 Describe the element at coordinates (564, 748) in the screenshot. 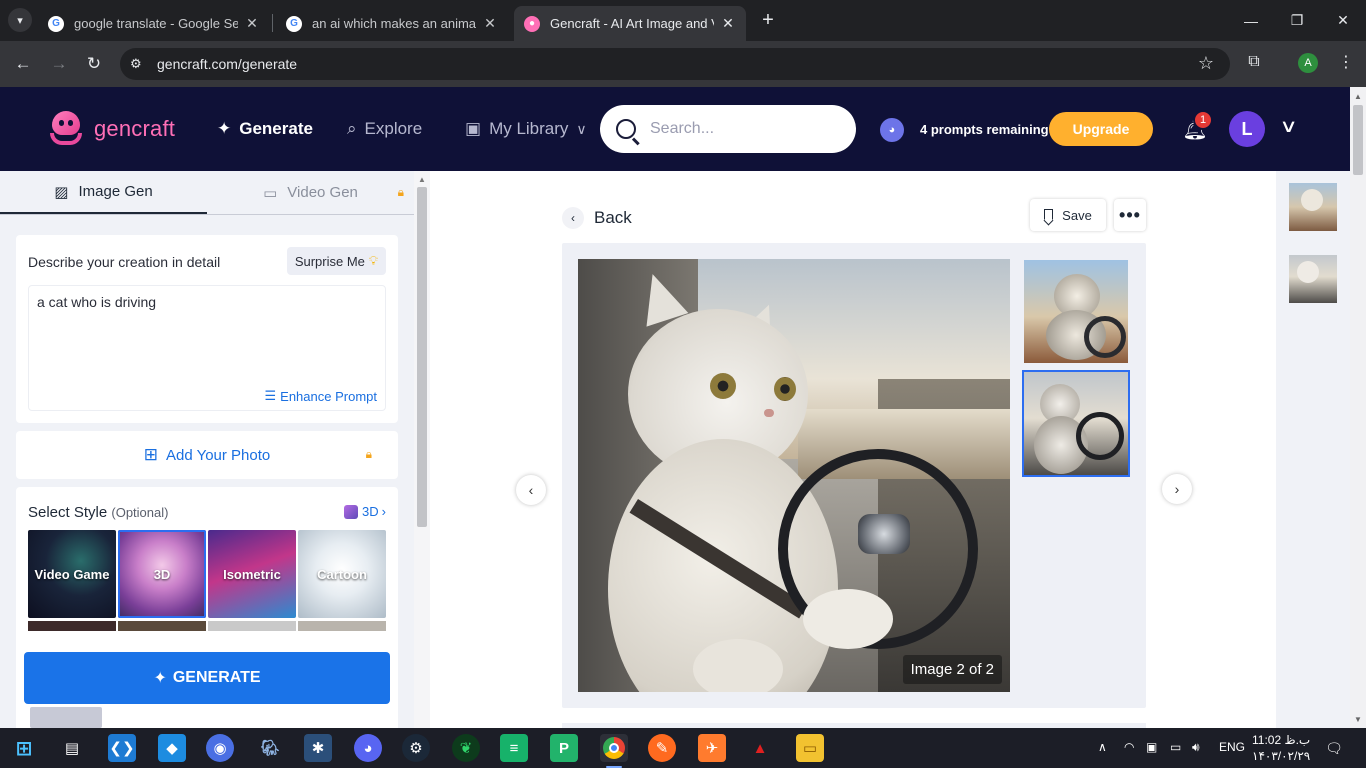

I see `app-icon: P` at that location.